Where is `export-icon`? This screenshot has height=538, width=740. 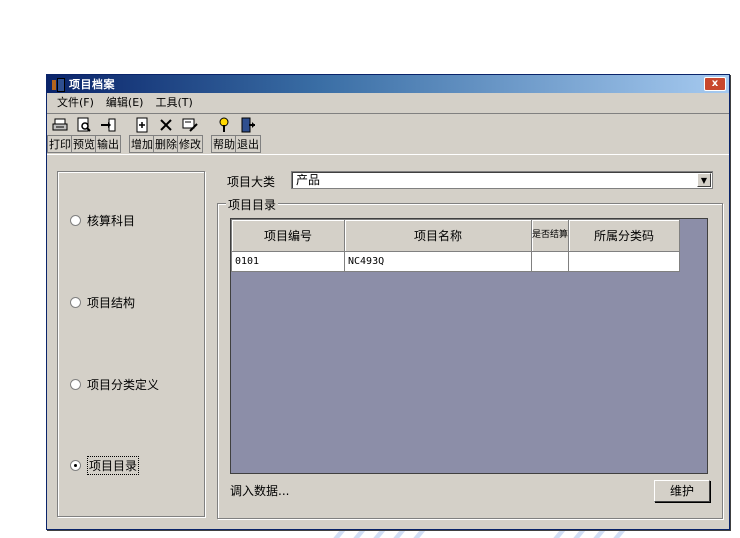 export-icon is located at coordinates (108, 125).